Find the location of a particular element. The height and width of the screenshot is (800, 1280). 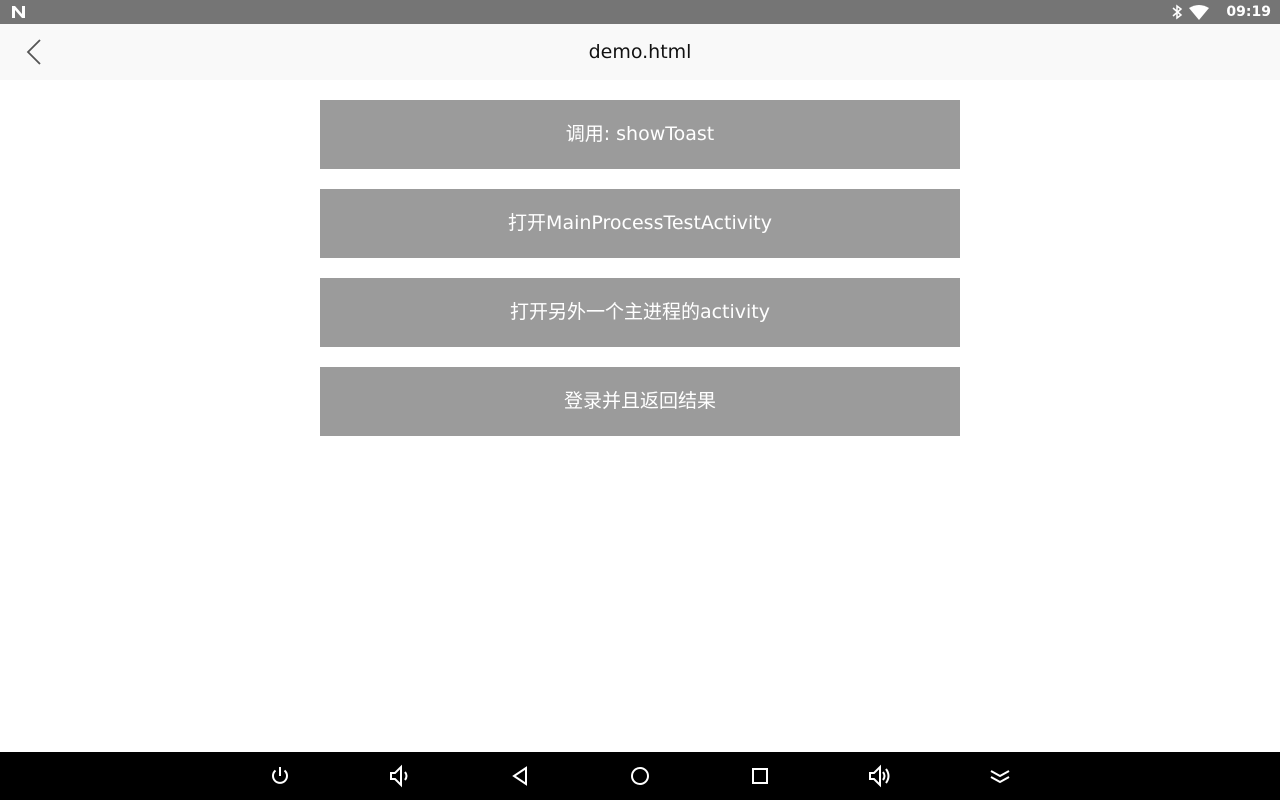

bluetooth-icon is located at coordinates (1177, 12).